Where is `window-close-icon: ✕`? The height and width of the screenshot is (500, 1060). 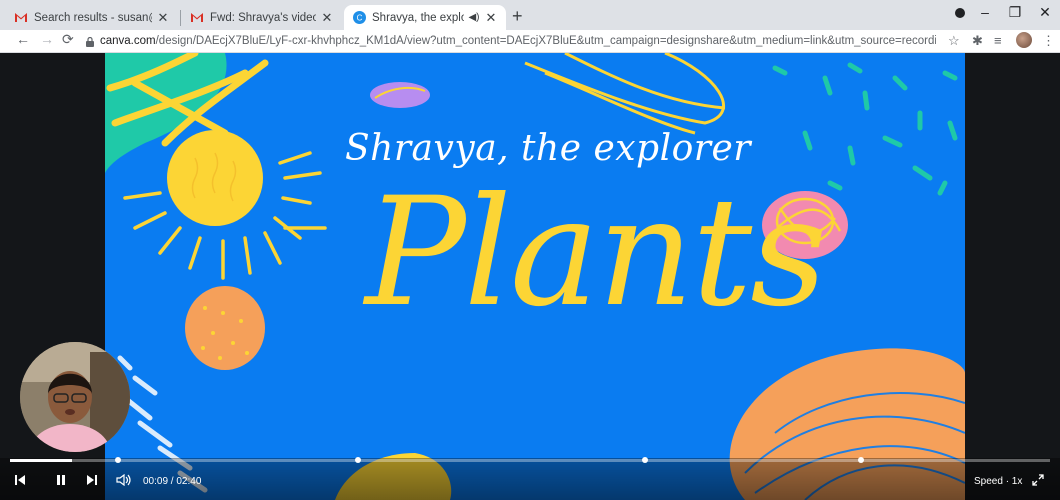 window-close-icon: ✕ is located at coordinates (1045, 12).